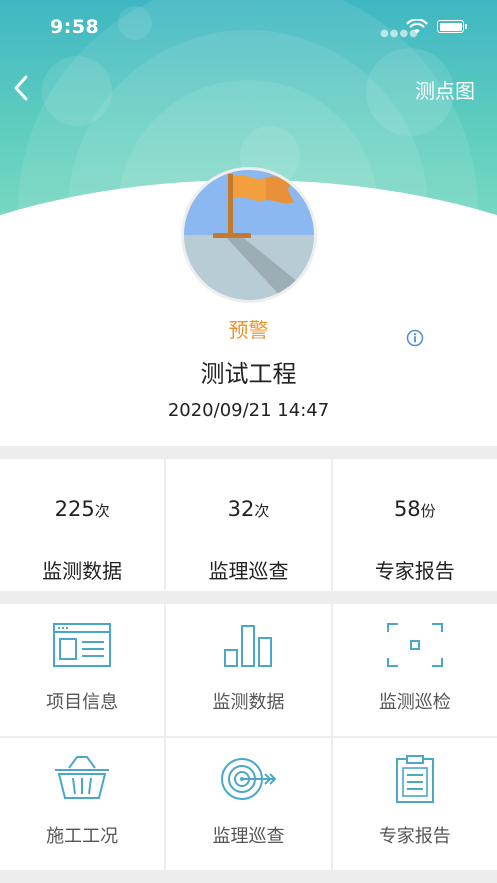 The width and height of the screenshot is (497, 883). I want to click on status-time: 9:58, so click(75, 27).